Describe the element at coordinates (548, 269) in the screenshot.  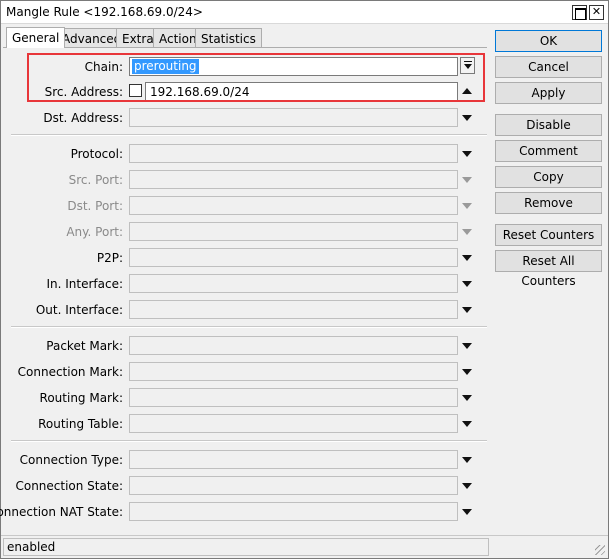
I see `reset-all-counters-button: Reset All Counters` at that location.